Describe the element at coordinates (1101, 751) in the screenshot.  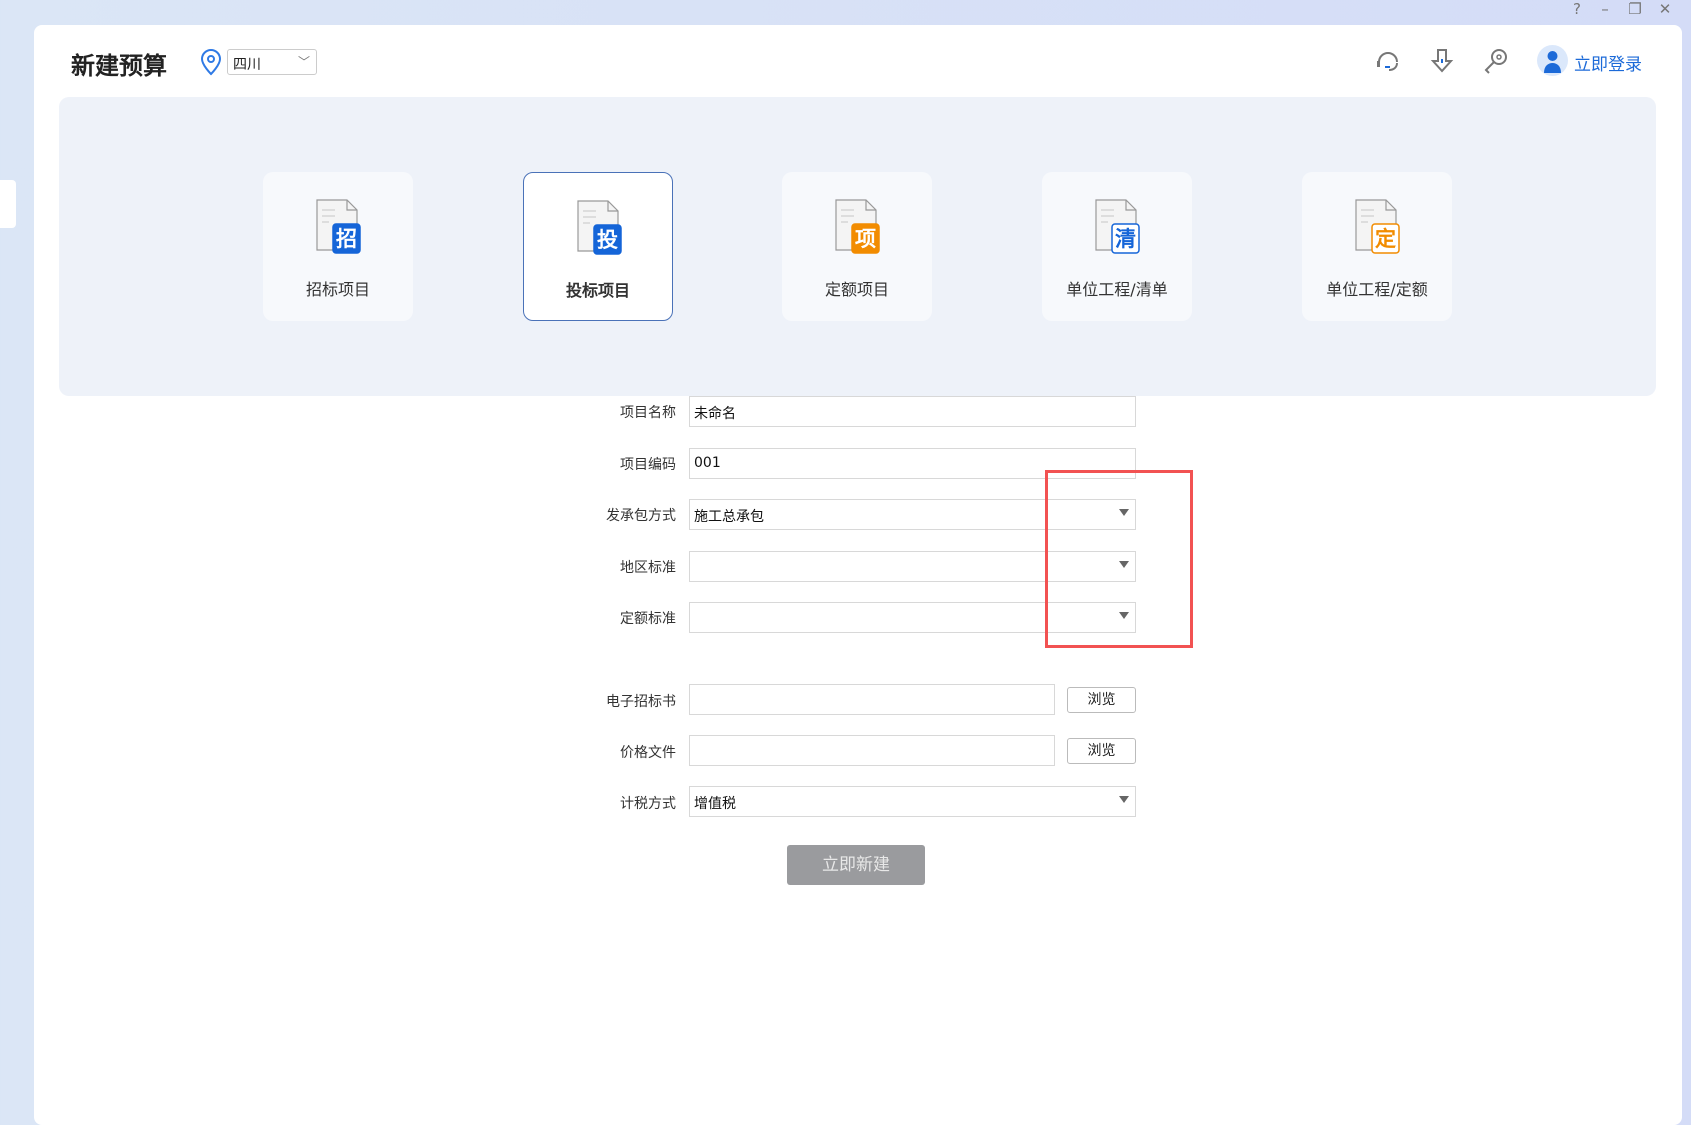
I see `price-file-browse-button: 浏览` at that location.